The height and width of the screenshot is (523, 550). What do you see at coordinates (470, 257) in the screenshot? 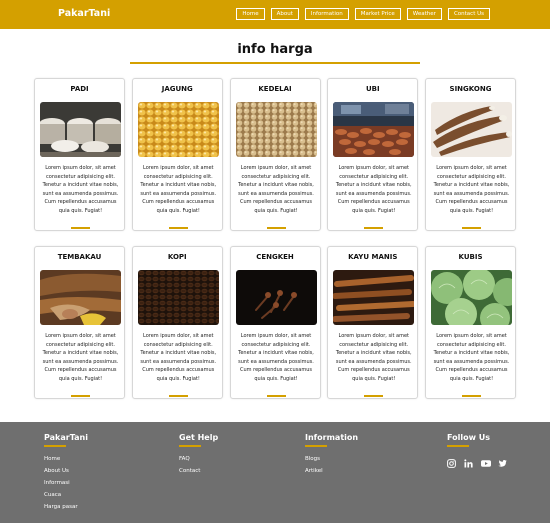
I see `card-title: KUBIS` at bounding box center [470, 257].